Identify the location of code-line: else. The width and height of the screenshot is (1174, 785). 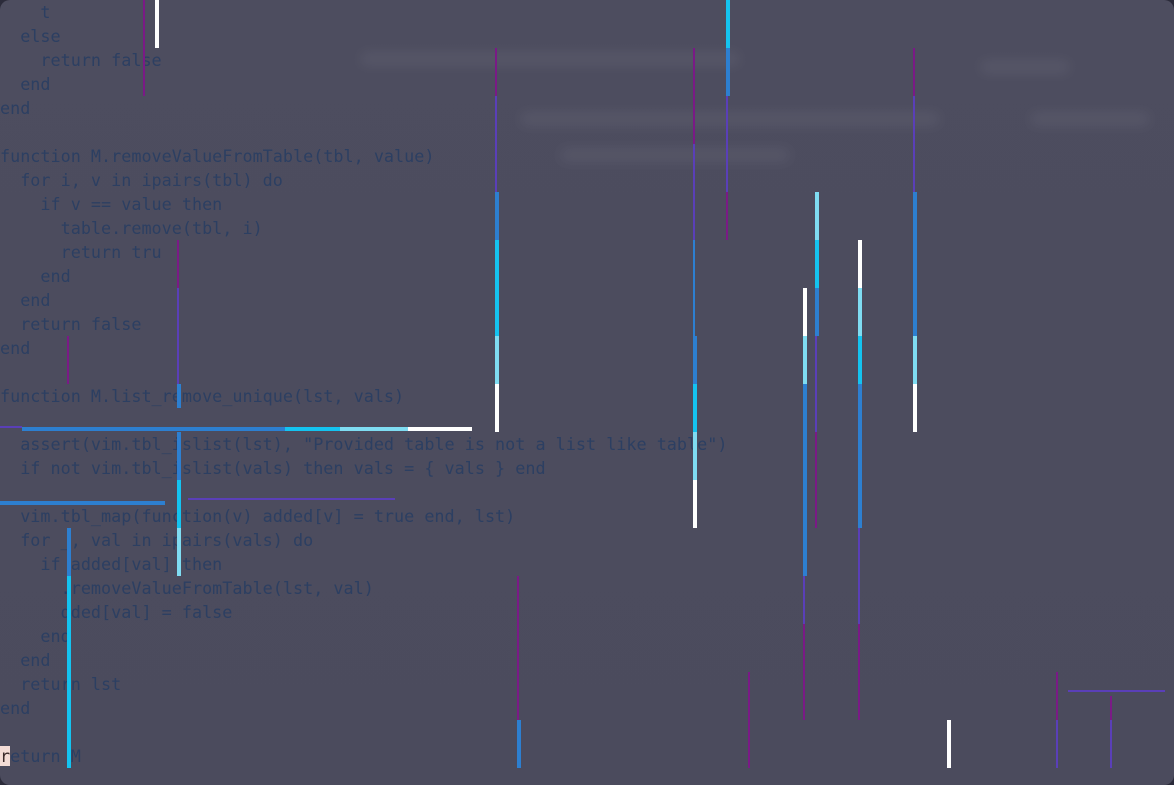
(587, 36).